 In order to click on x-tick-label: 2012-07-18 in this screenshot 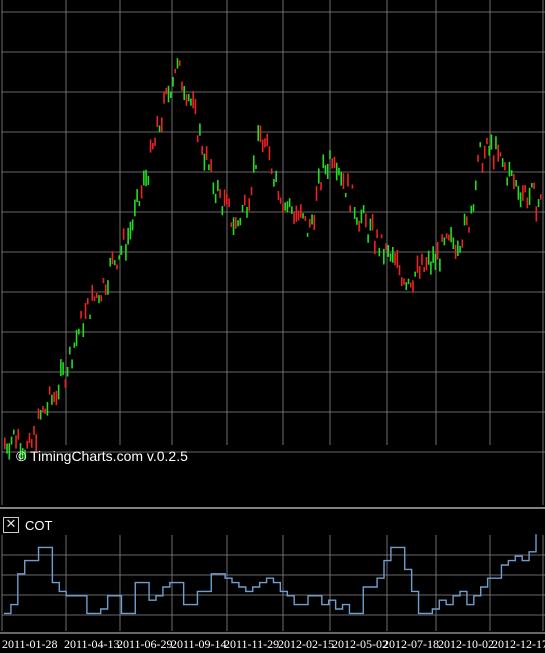, I will do `click(411, 644)`.